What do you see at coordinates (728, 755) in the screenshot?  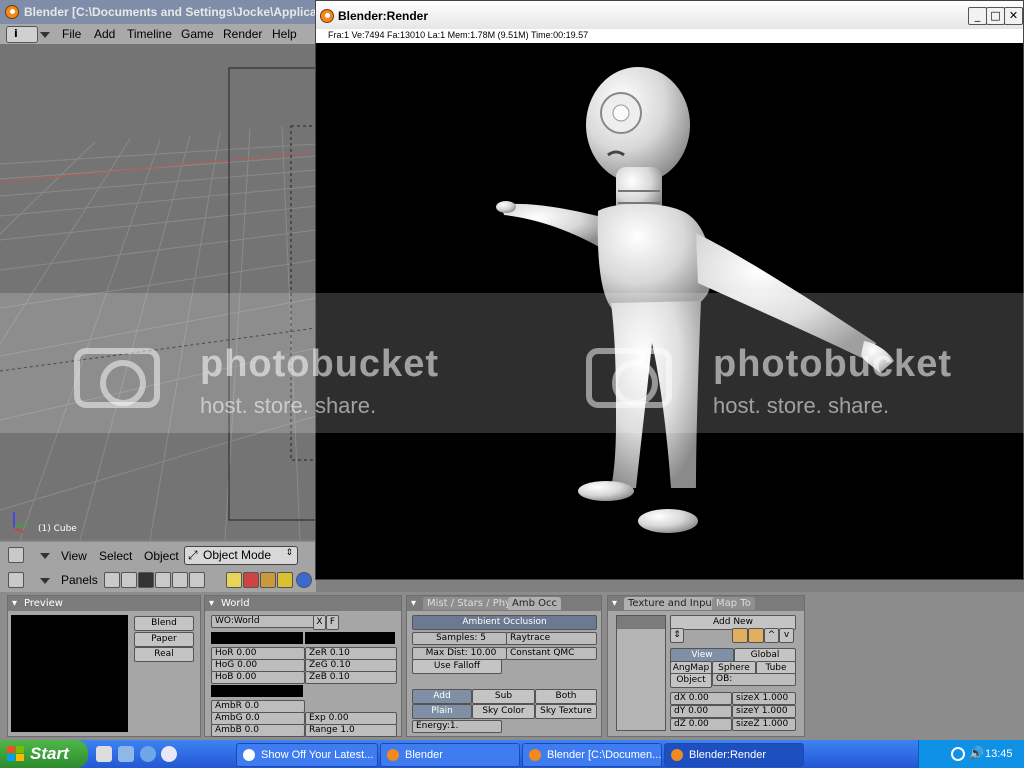 I see `task-label: Blender:Render` at bounding box center [728, 755].